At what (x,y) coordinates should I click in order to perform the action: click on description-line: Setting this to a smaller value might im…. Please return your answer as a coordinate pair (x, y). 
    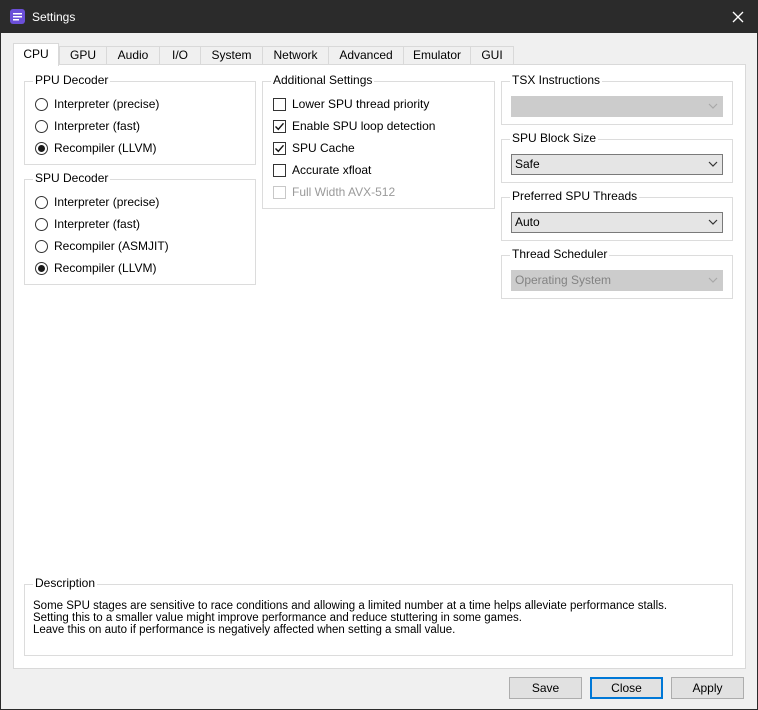
    Looking at the image, I should click on (277, 618).